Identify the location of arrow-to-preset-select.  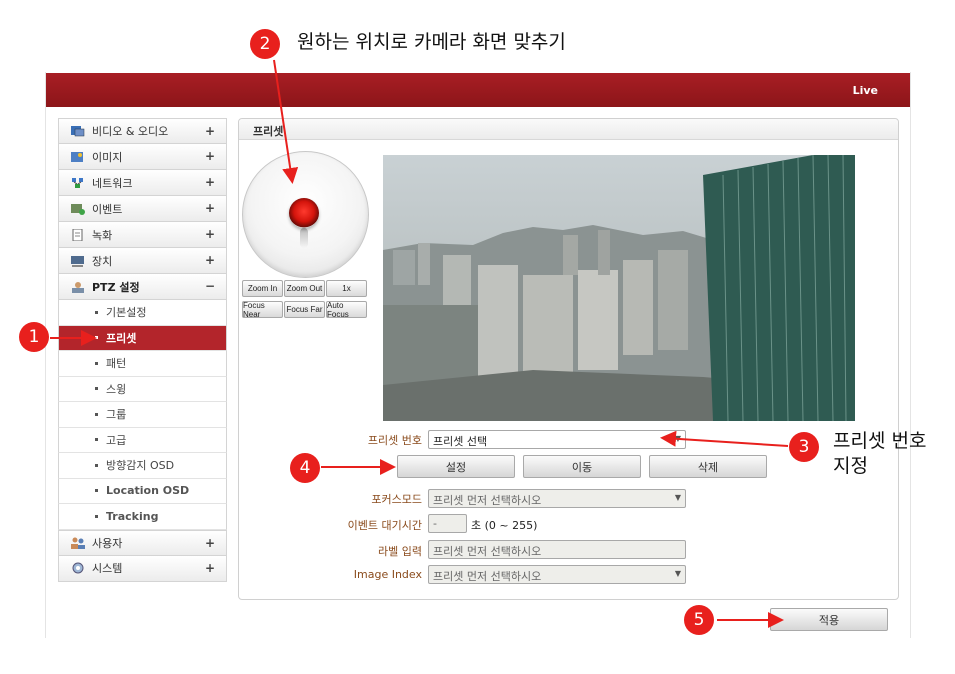
(724, 438).